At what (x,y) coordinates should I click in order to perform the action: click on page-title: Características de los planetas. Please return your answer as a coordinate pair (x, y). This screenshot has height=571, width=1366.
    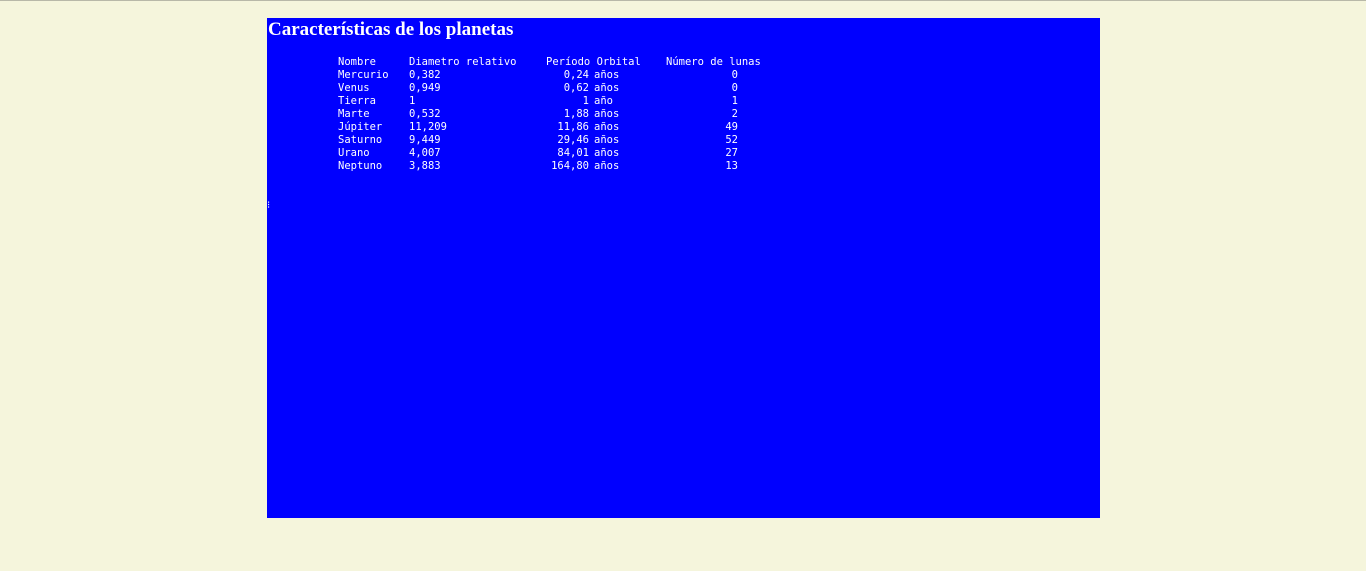
    Looking at the image, I should click on (391, 29).